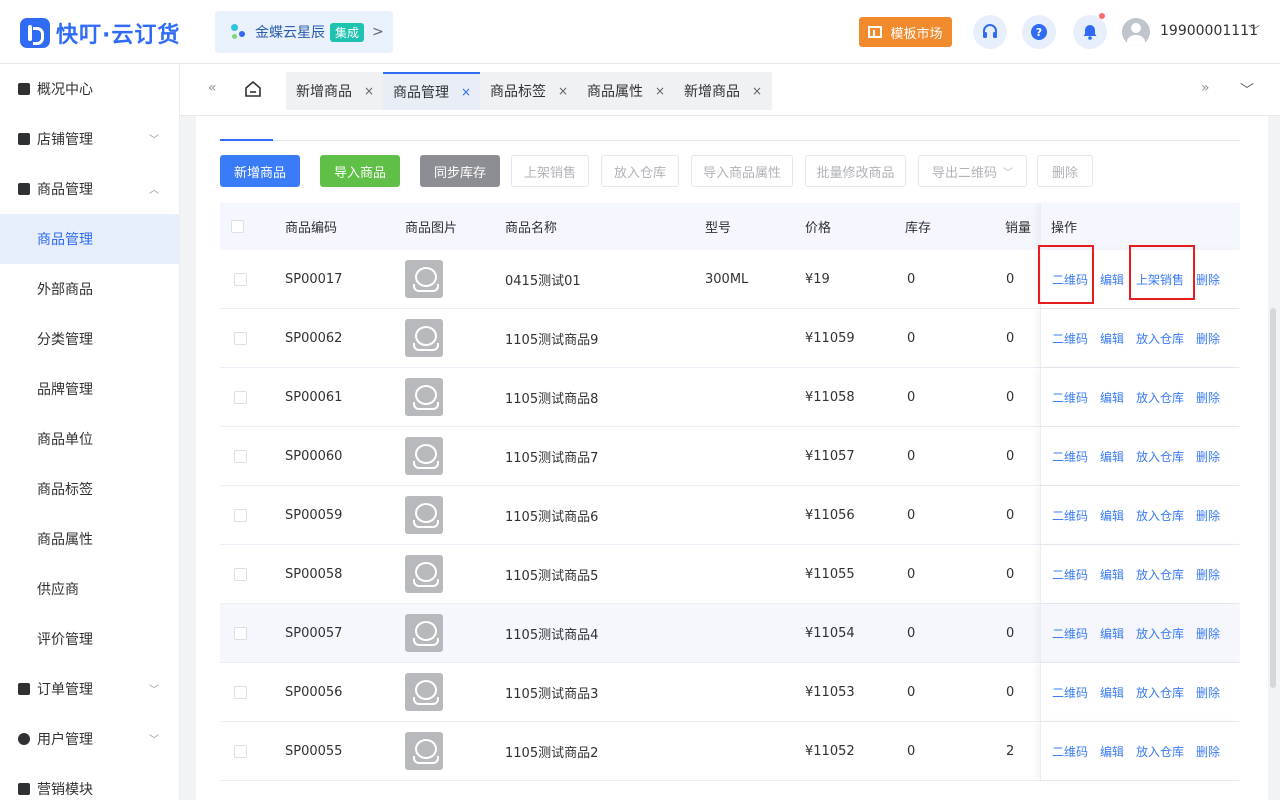  Describe the element at coordinates (89, 589) in the screenshot. I see `sidebar-subitem-supplier: 供应商` at that location.